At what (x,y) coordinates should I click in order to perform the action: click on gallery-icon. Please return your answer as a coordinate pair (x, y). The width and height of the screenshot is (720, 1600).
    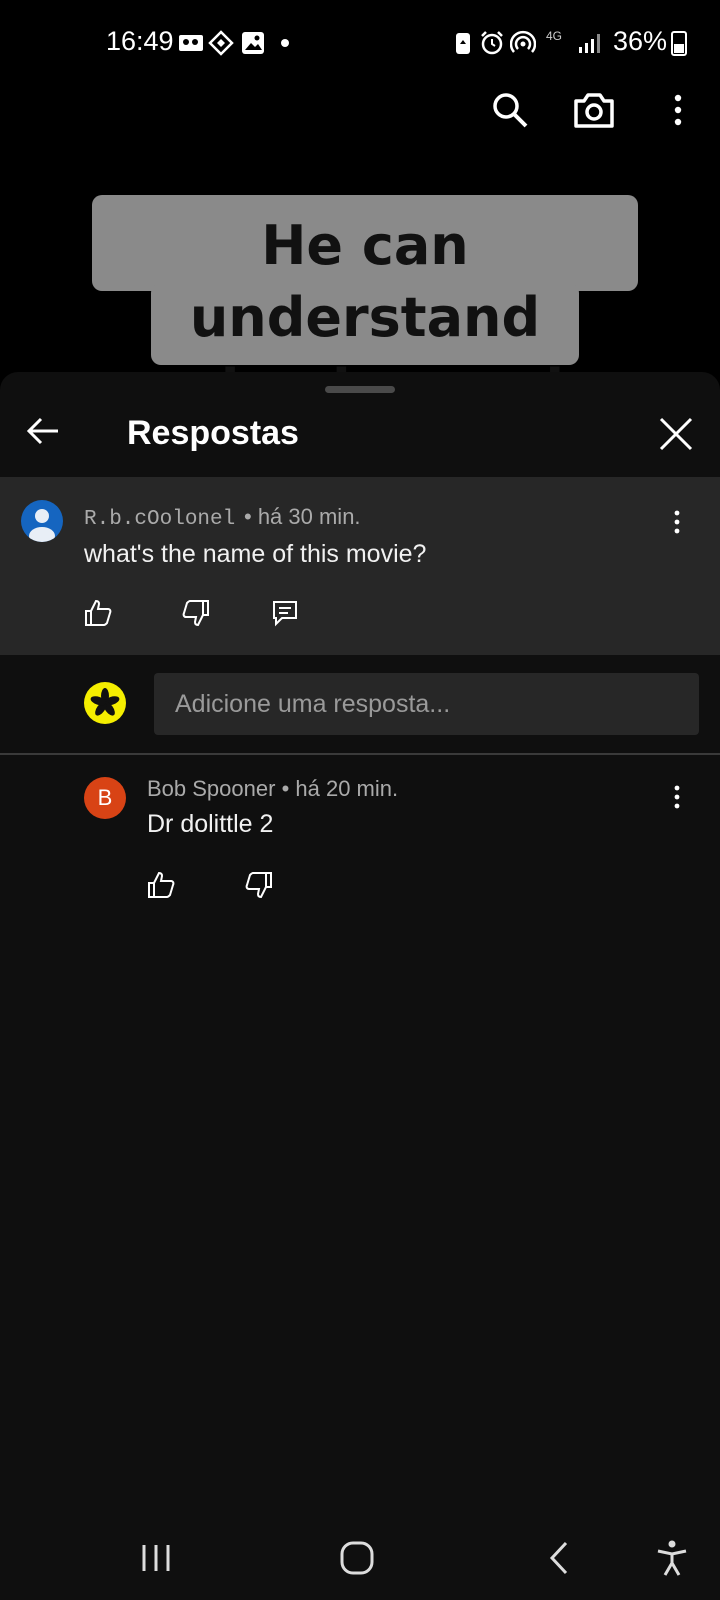
    Looking at the image, I should click on (253, 43).